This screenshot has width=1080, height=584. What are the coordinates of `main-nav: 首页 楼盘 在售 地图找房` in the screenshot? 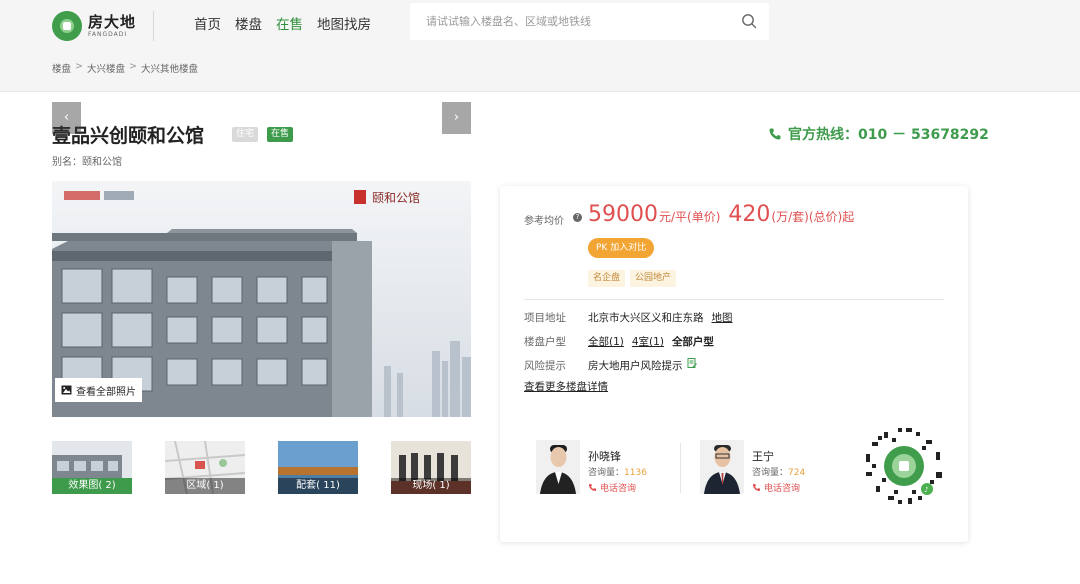 It's located at (282, 23).